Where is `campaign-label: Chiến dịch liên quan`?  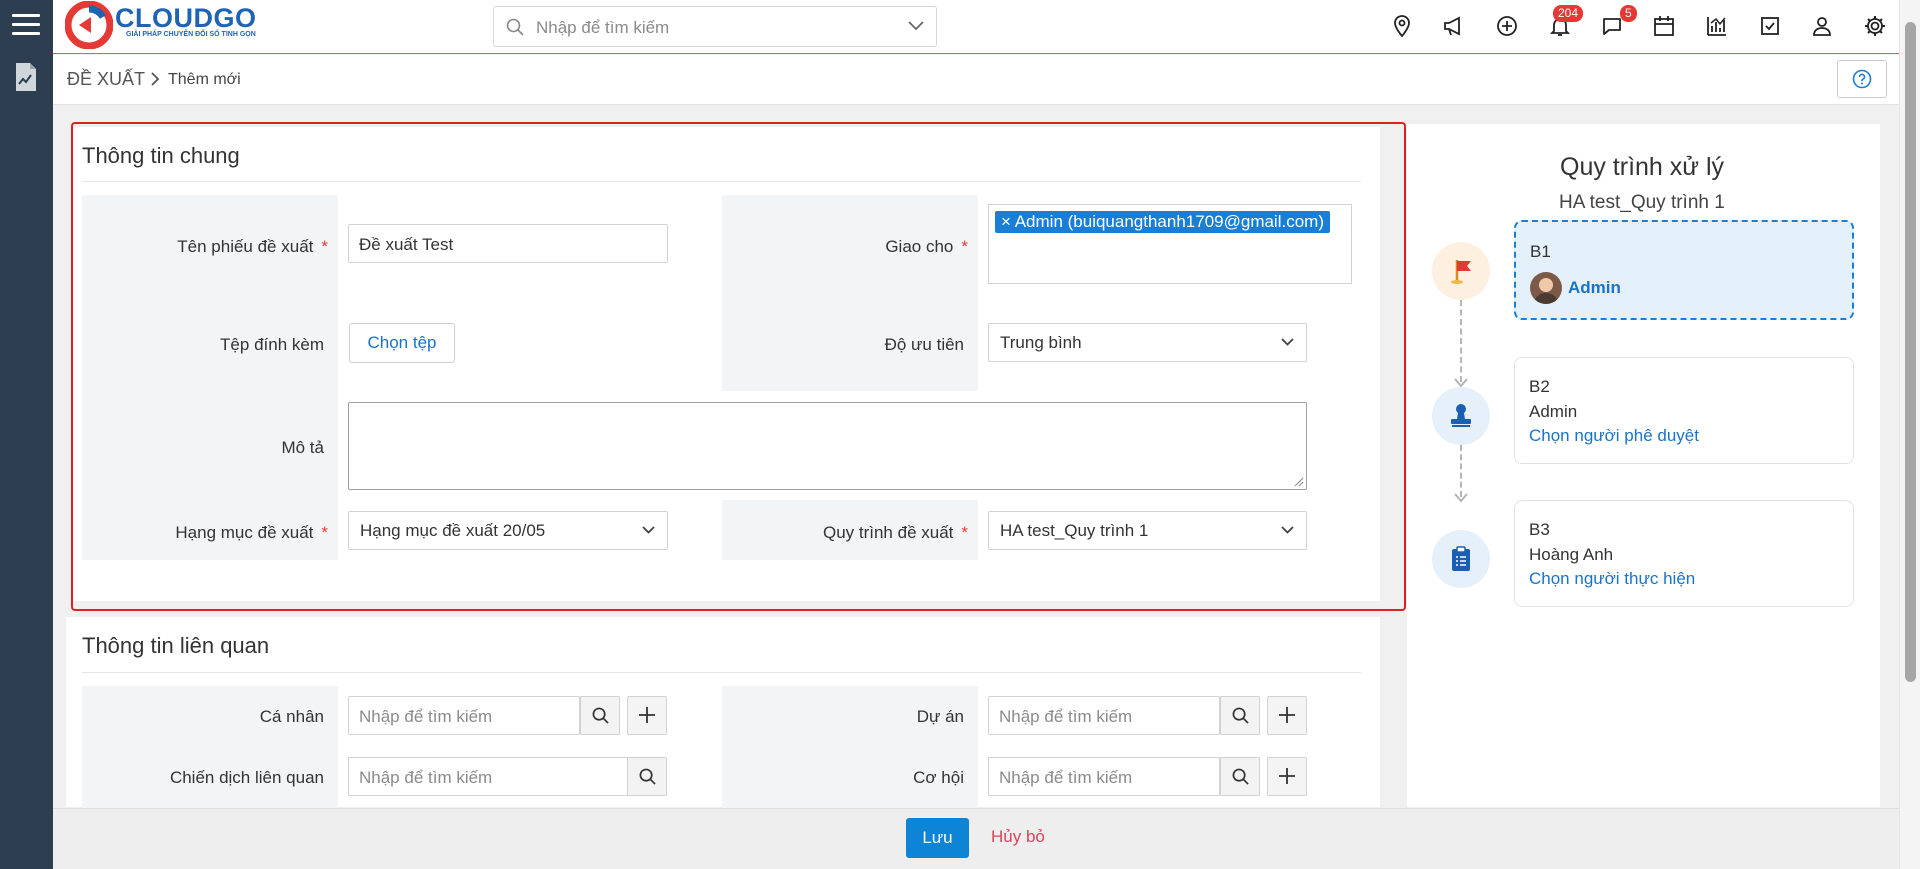 campaign-label: Chiến dịch liên quan is located at coordinates (246, 777).